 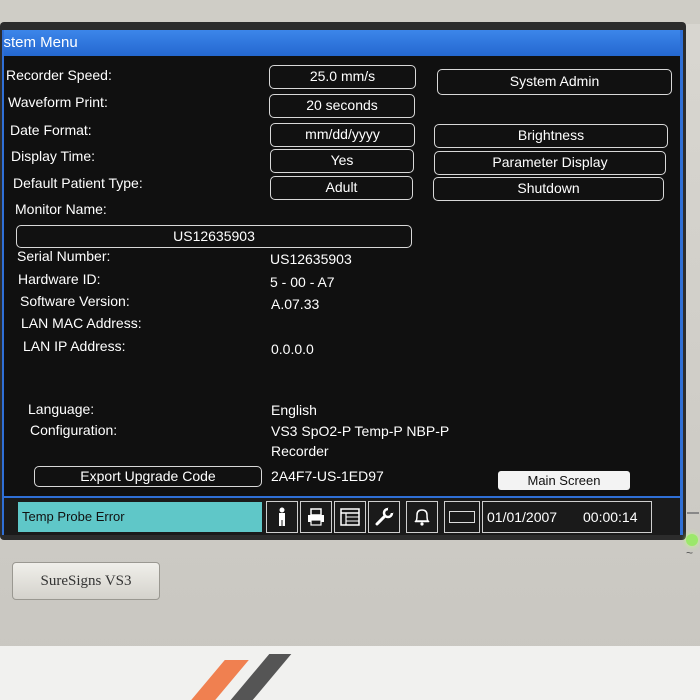 What do you see at coordinates (51, 130) in the screenshot?
I see `date-format-label: Date Format:` at bounding box center [51, 130].